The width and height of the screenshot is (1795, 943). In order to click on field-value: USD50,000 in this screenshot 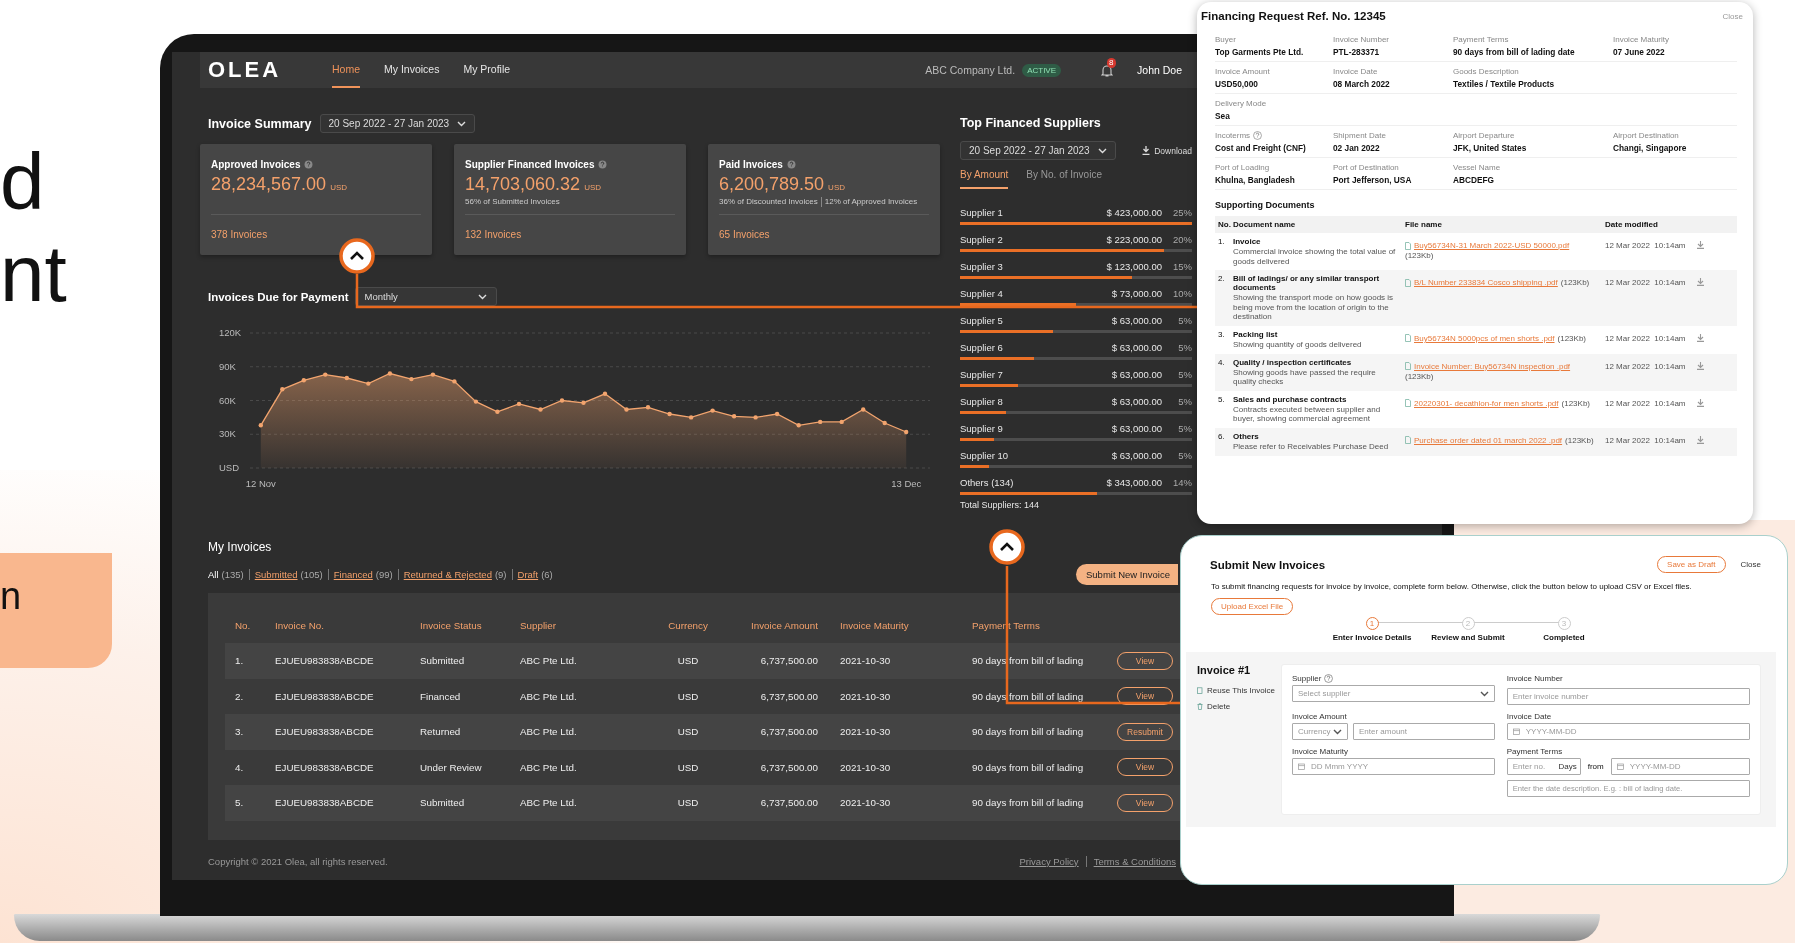, I will do `click(1237, 83)`.